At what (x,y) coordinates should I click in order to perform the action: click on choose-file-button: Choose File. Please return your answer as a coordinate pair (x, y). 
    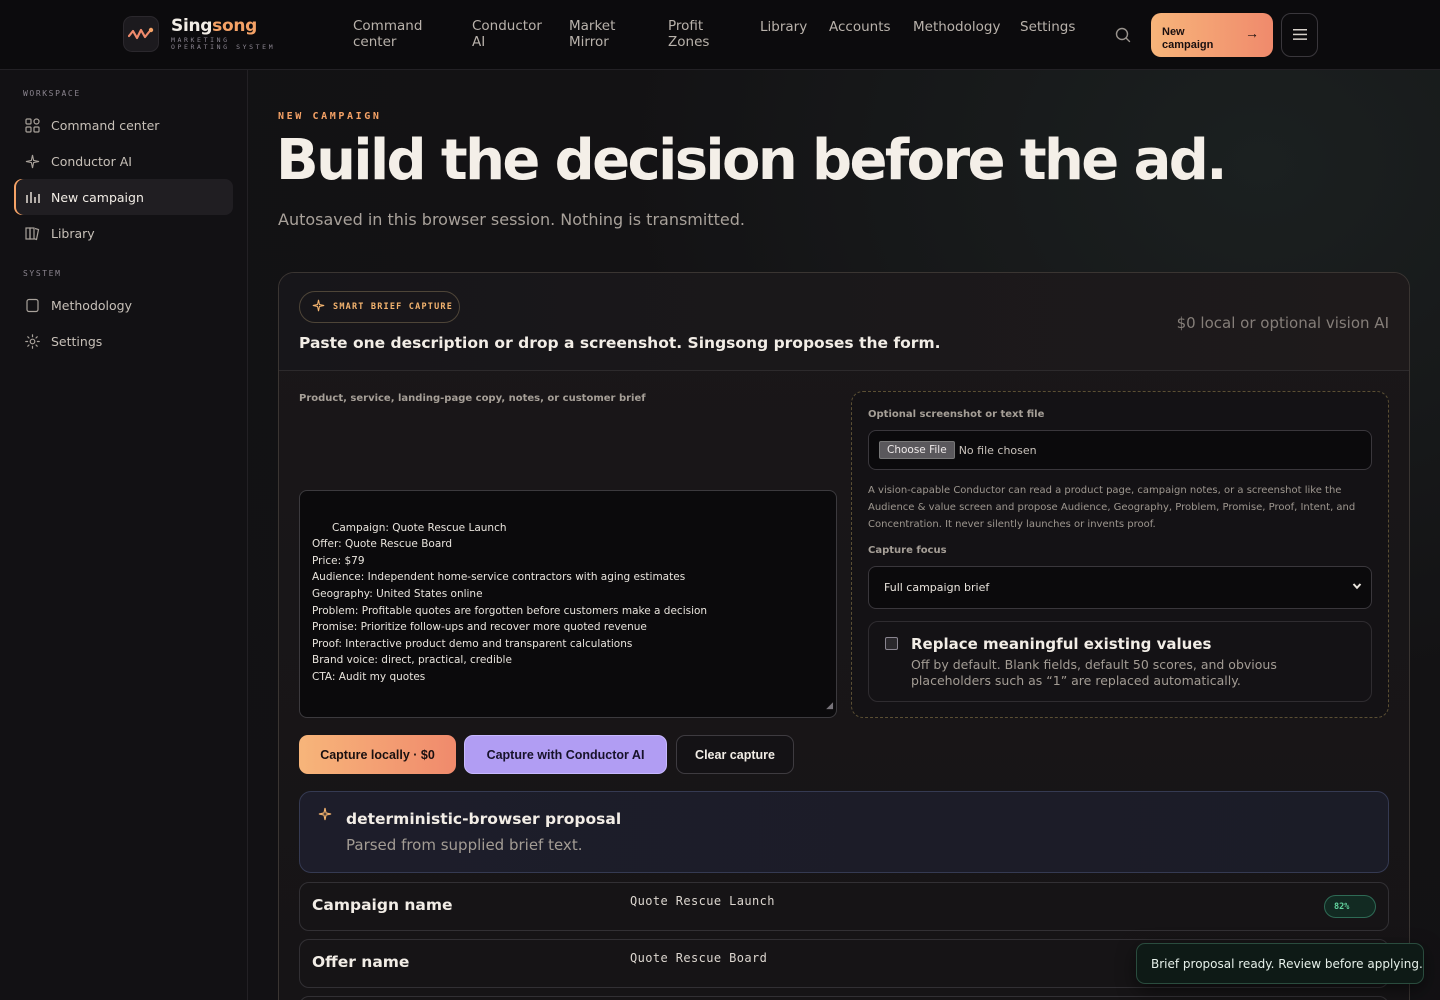
    Looking at the image, I should click on (917, 450).